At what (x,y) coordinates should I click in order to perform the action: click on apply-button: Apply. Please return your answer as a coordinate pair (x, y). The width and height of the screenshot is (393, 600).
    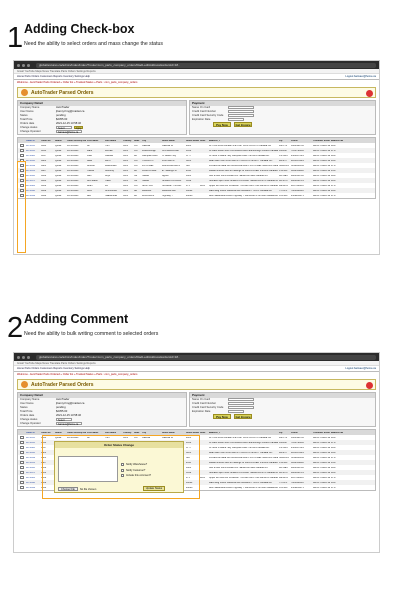
    Looking at the image, I should click on (78, 128).